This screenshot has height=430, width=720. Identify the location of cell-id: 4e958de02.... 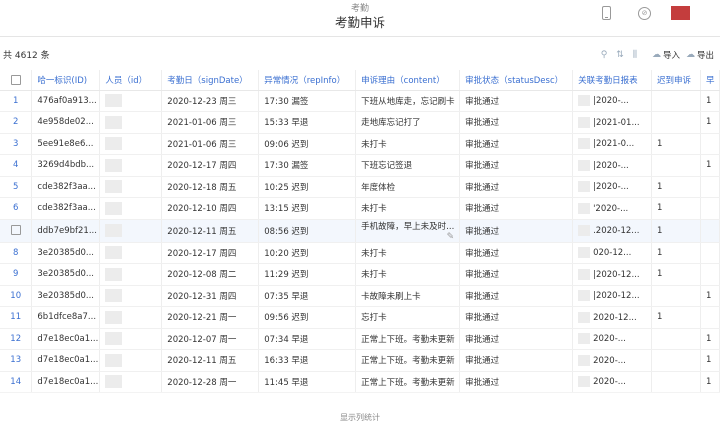
(66, 122).